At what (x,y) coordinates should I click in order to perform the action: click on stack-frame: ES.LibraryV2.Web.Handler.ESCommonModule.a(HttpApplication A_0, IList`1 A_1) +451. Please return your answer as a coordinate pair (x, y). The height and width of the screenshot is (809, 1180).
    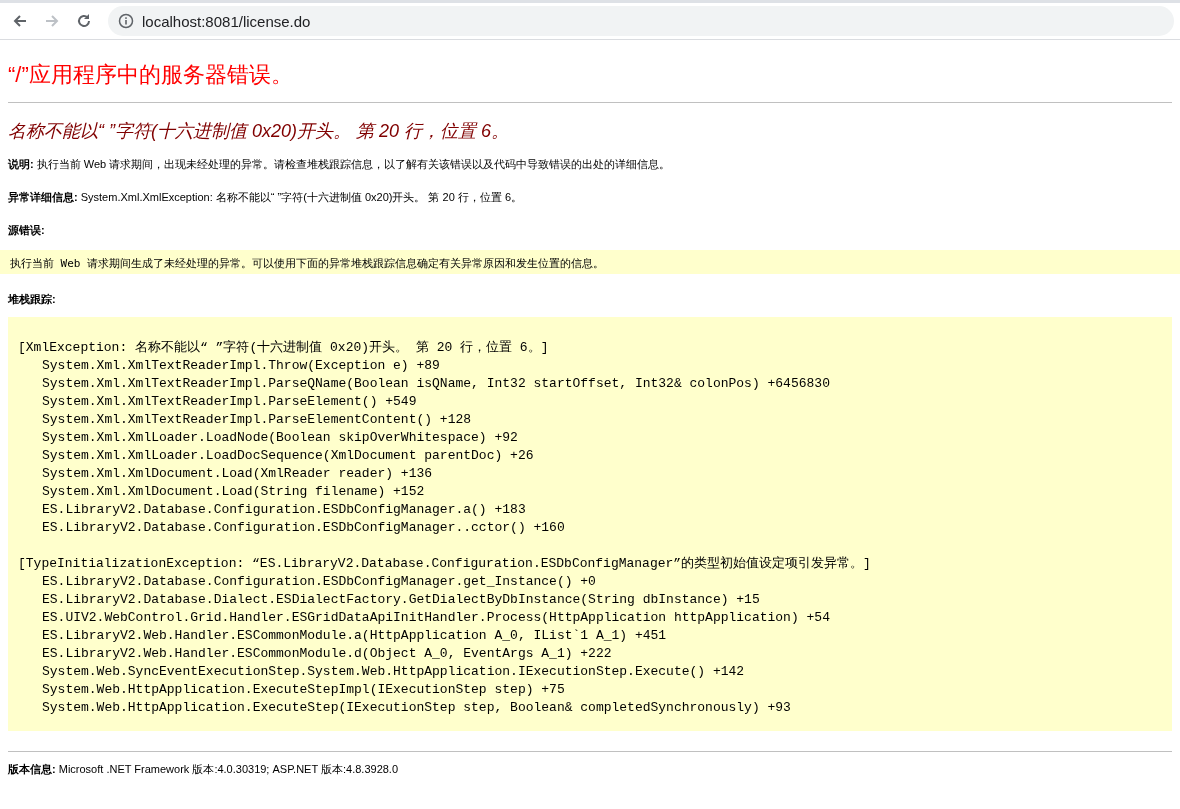
    Looking at the image, I should click on (354, 636).